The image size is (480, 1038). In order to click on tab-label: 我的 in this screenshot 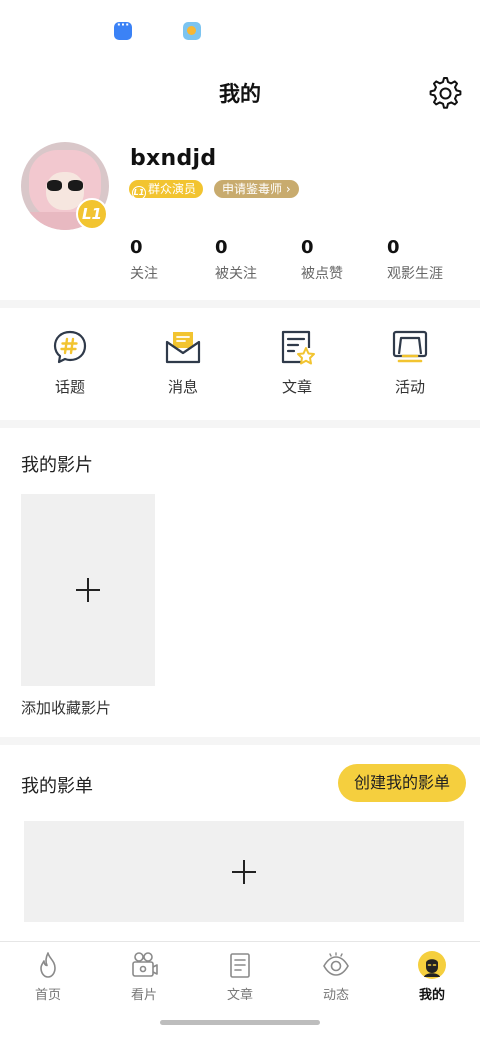, I will do `click(431, 995)`.